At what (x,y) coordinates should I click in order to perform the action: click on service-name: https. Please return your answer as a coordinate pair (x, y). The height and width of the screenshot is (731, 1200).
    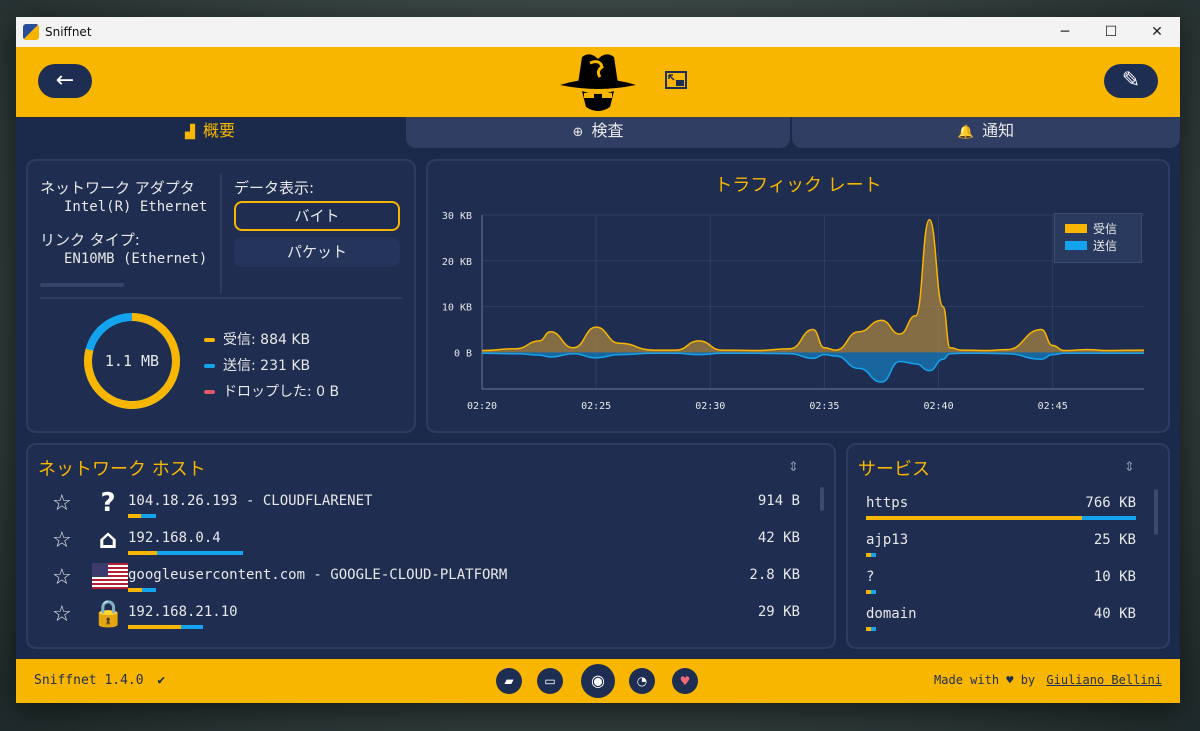
    Looking at the image, I should click on (887, 503).